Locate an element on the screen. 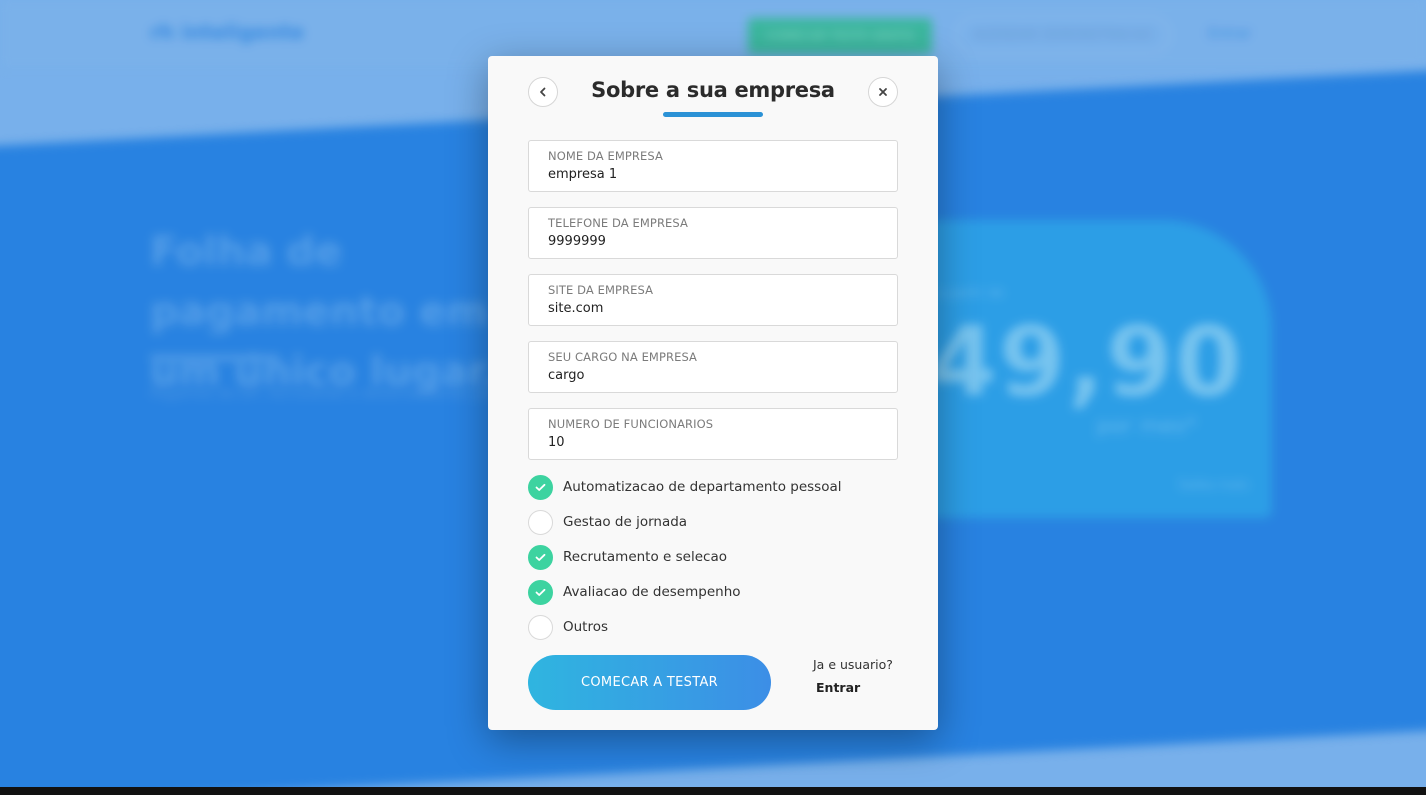 The image size is (1426, 795). job-title-field: SEU CARGO NA EMPRESA is located at coordinates (713, 367).